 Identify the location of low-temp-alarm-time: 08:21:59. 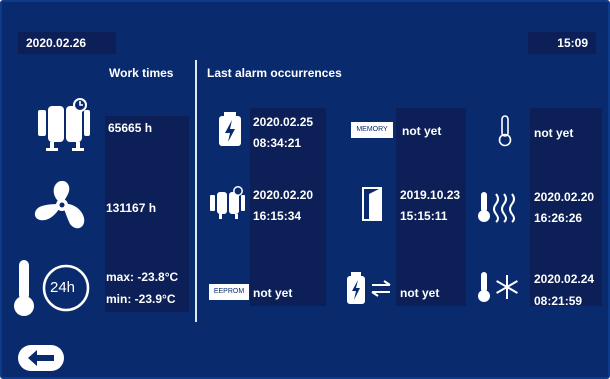
(558, 301).